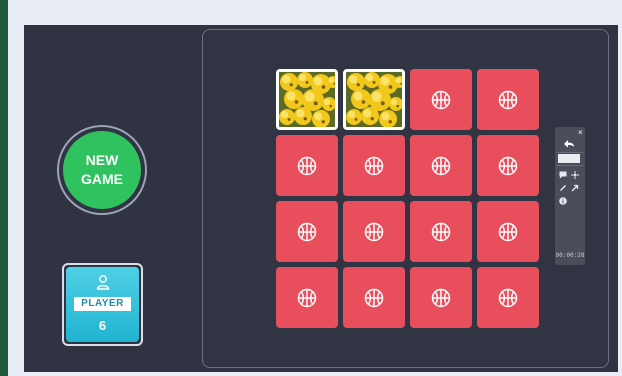 Image resolution: width=622 pixels, height=376 pixels. What do you see at coordinates (103, 282) in the screenshot?
I see `user-icon` at bounding box center [103, 282].